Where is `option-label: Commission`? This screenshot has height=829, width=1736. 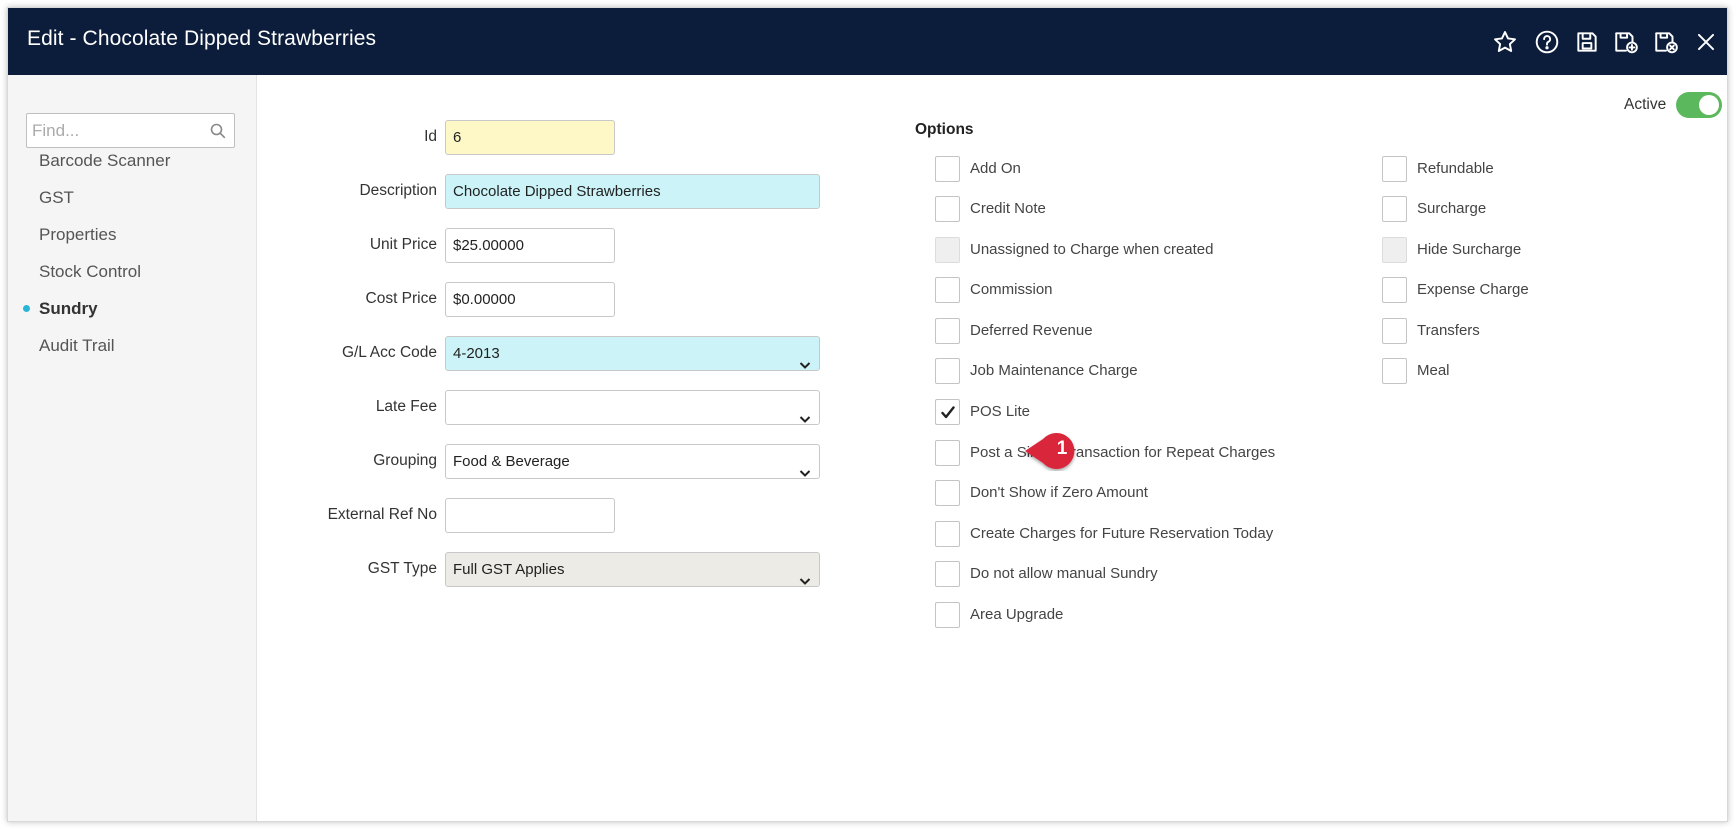
option-label: Commission is located at coordinates (1011, 289).